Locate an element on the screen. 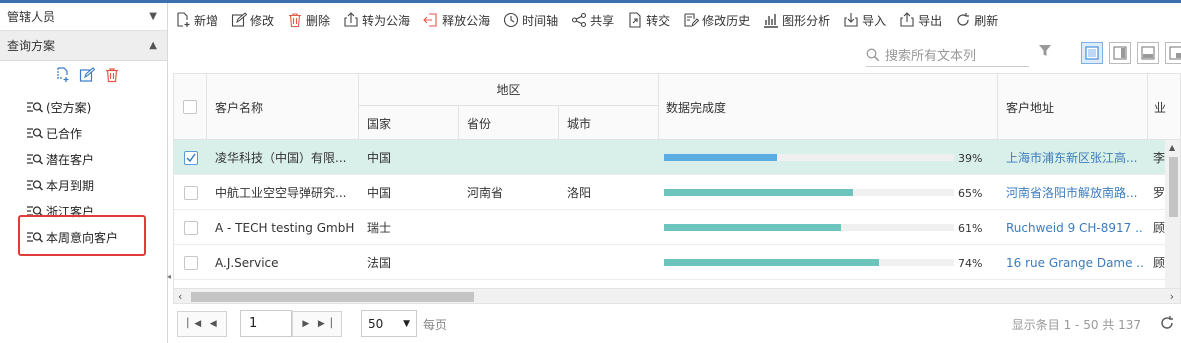 This screenshot has width=1181, height=343. search-icon is located at coordinates (873, 54).